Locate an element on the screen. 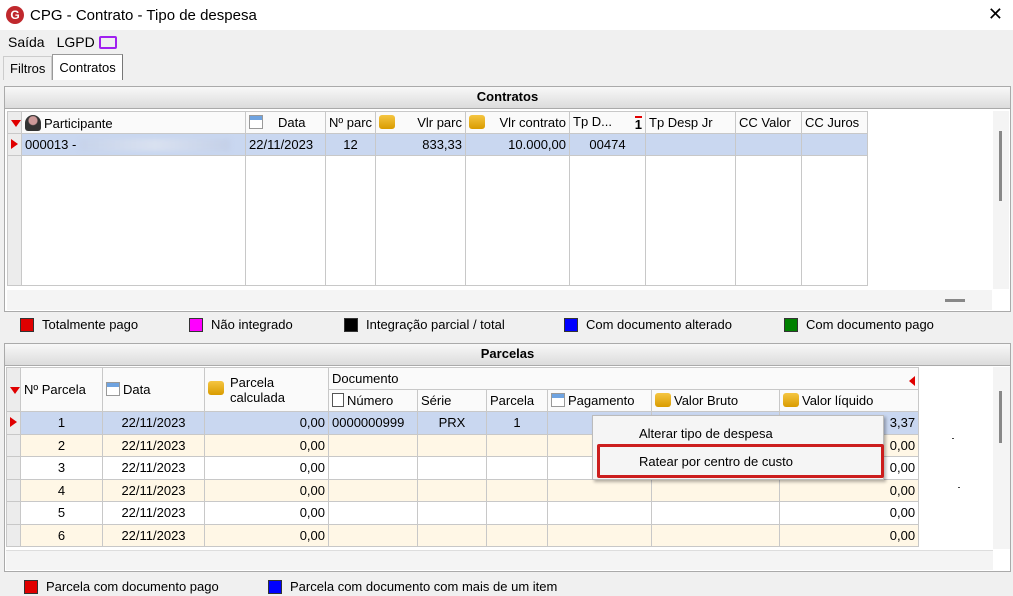  cell-serie: PRX is located at coordinates (452, 423).